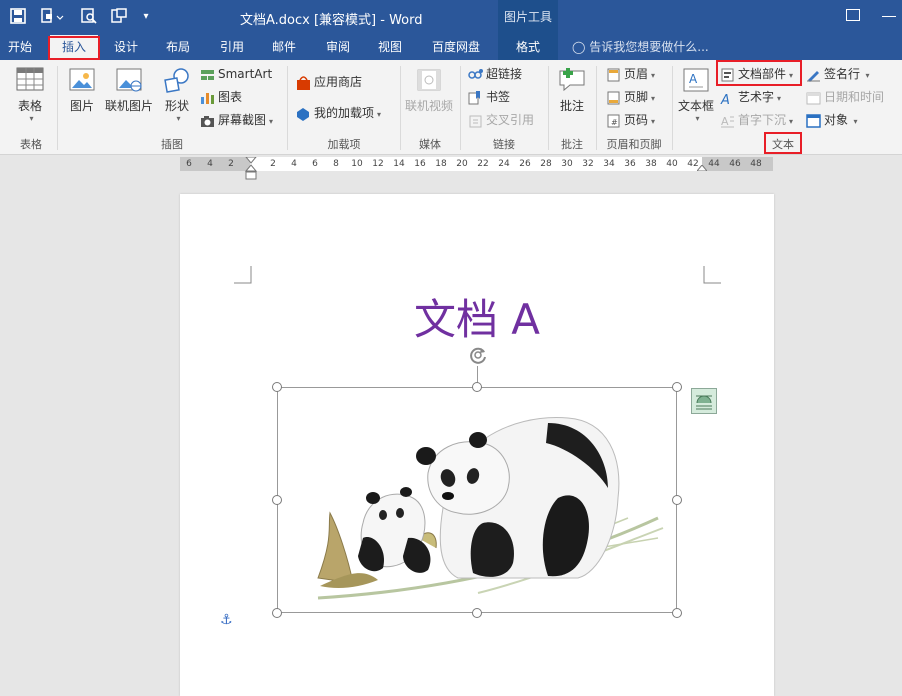 Image resolution: width=902 pixels, height=696 pixels. What do you see at coordinates (357, 164) in the screenshot?
I see `ruler-number: 10` at bounding box center [357, 164].